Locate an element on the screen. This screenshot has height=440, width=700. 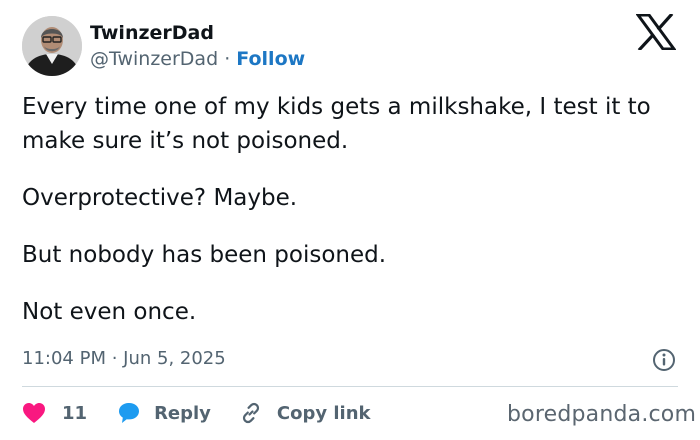
link-icon is located at coordinates (251, 413).